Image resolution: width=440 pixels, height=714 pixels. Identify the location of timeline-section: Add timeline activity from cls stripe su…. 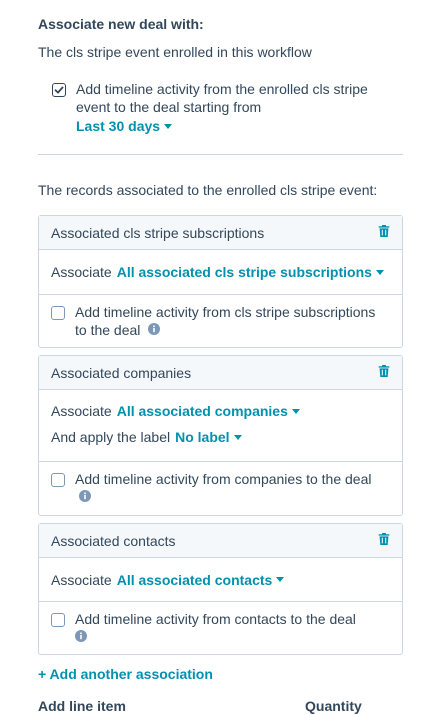
(220, 321).